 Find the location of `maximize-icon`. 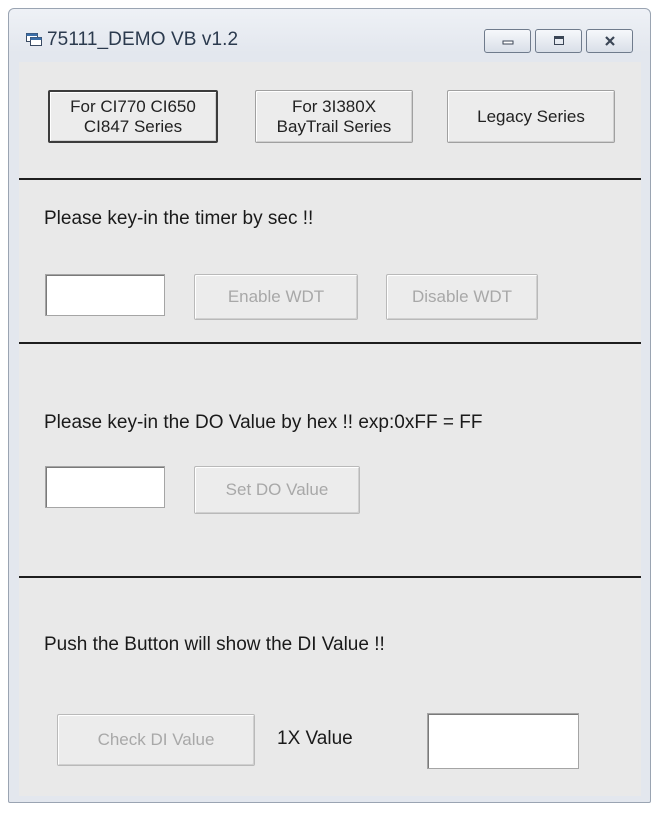

maximize-icon is located at coordinates (558, 40).